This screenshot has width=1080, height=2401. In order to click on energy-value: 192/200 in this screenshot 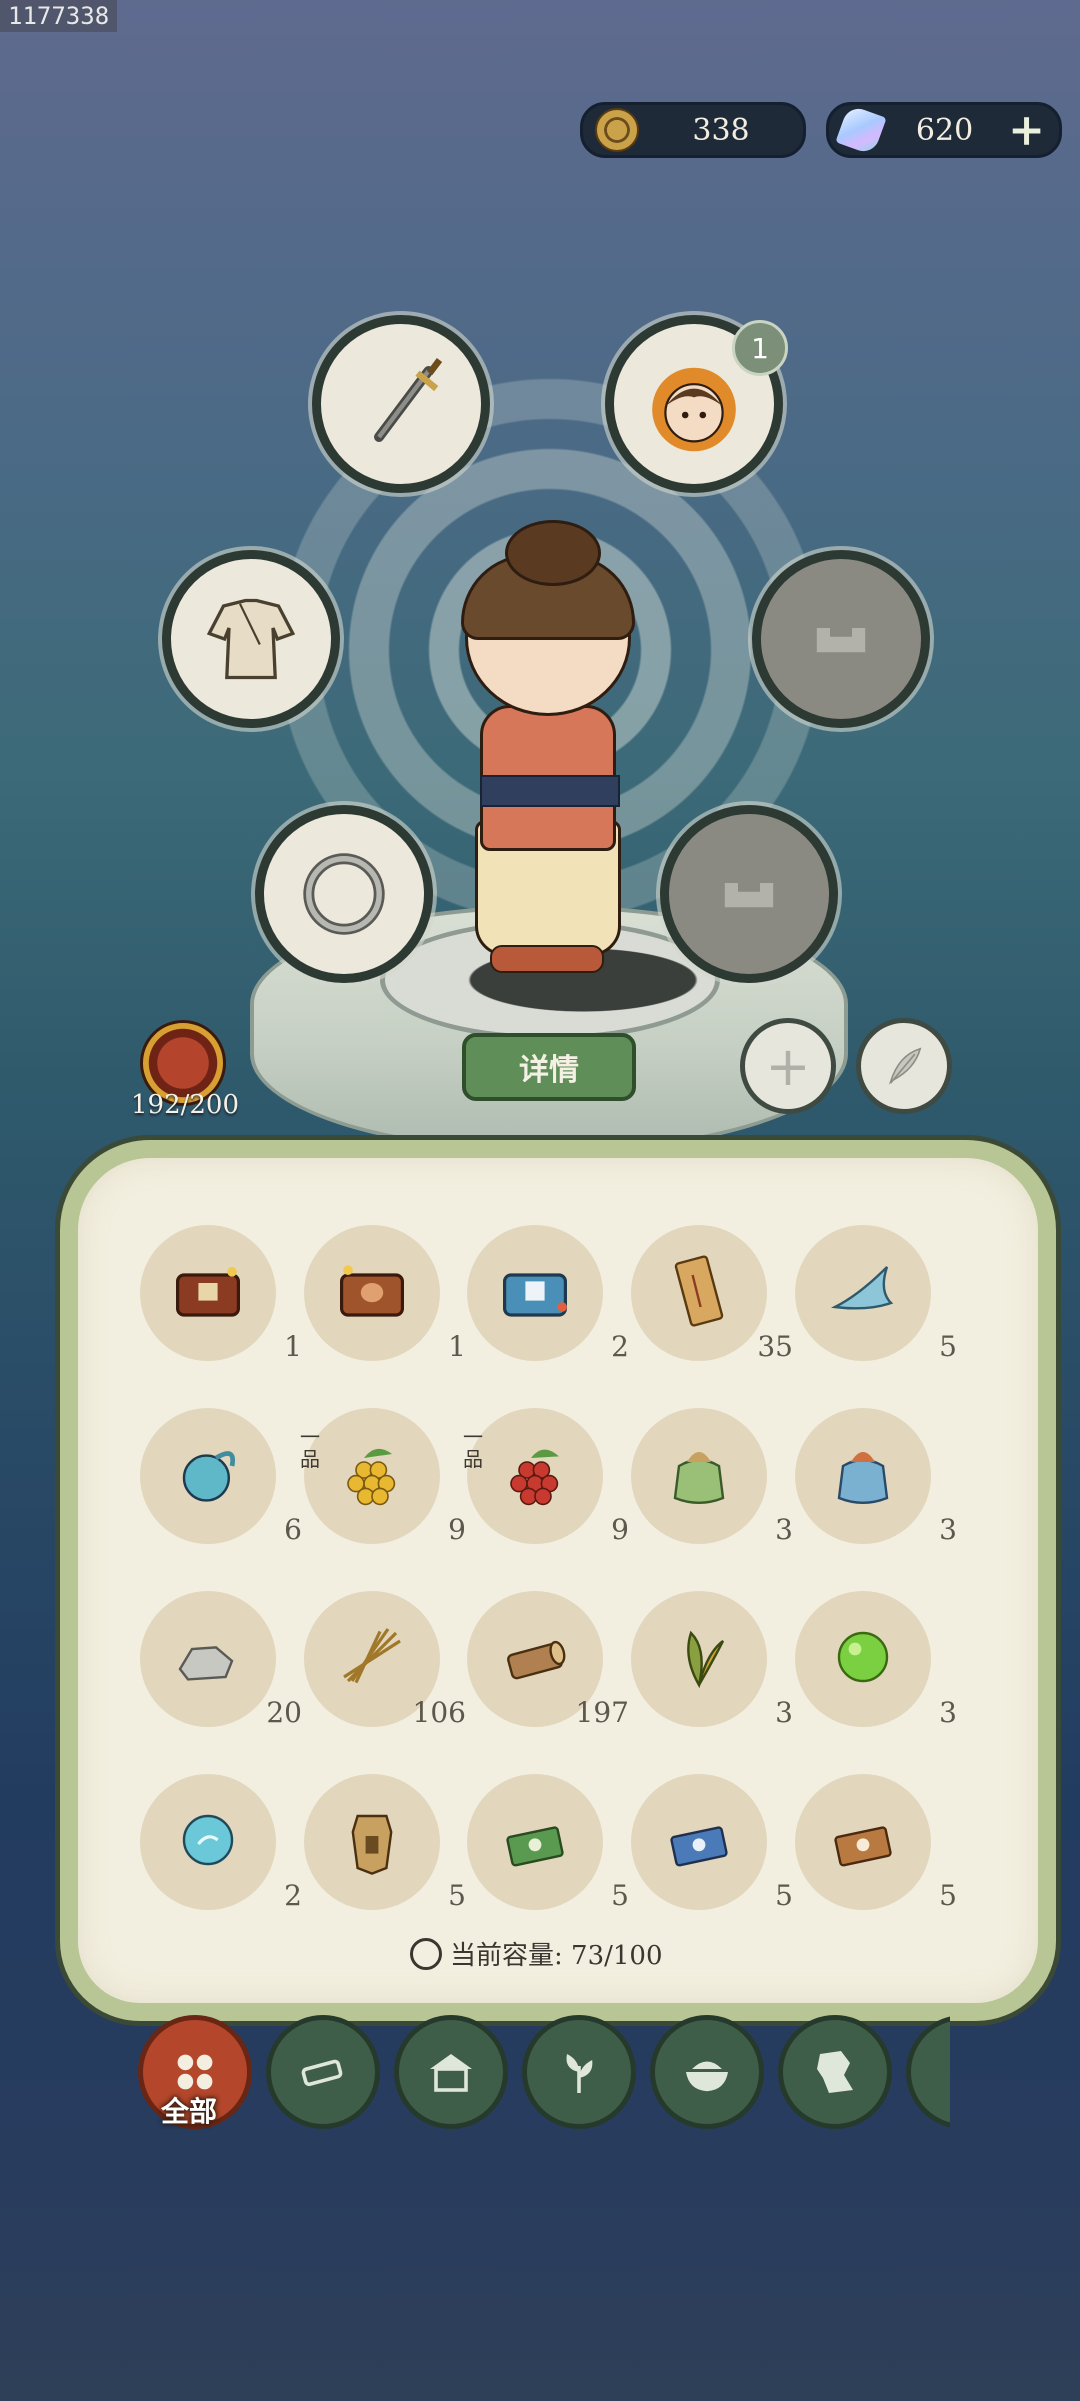, I will do `click(184, 1105)`.